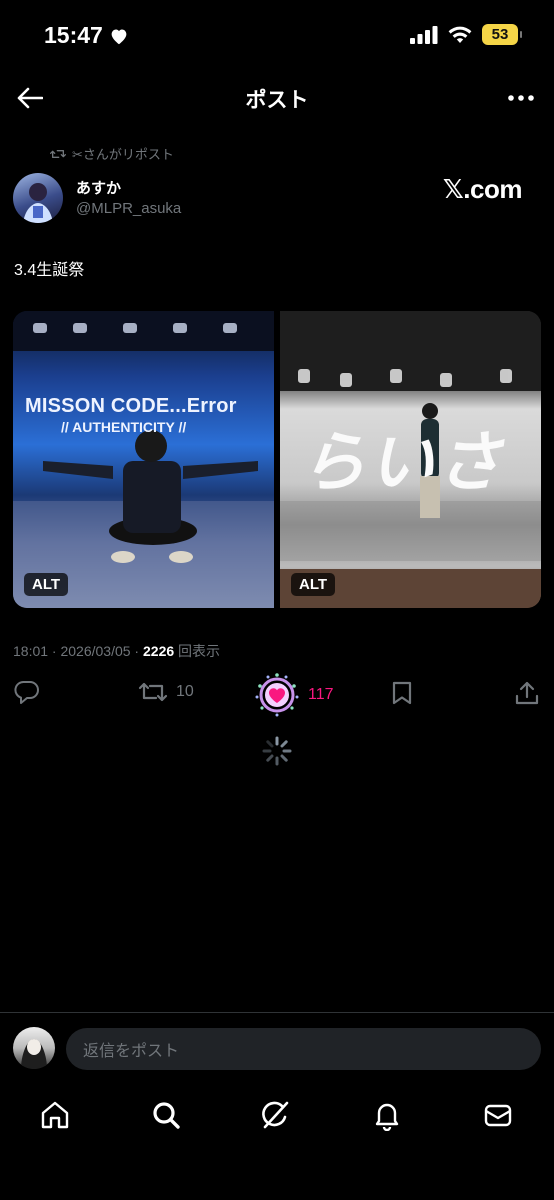 The image size is (554, 1200). I want to click on repost-button: 10, so click(166, 692).